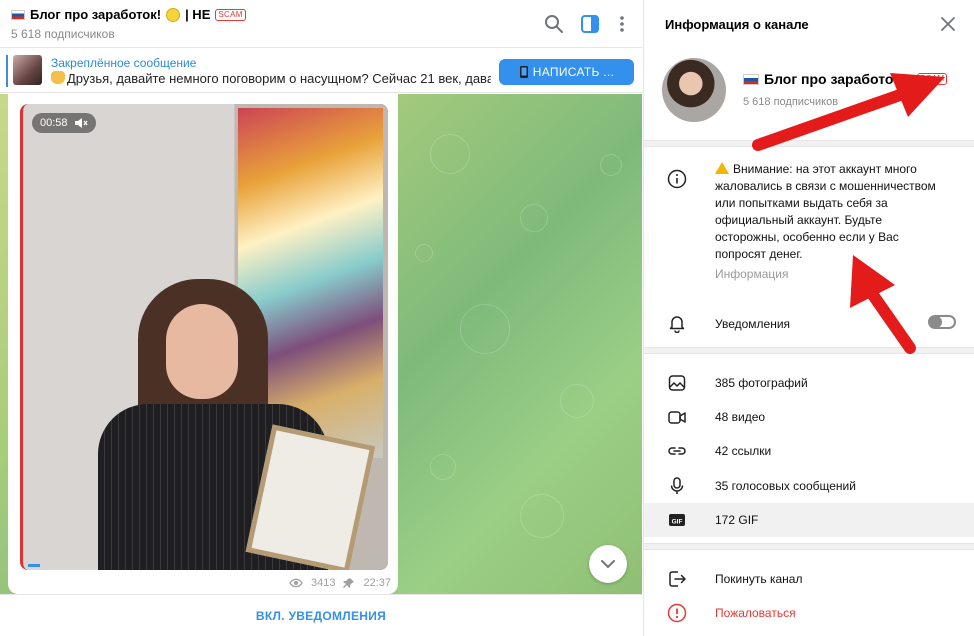  What do you see at coordinates (677, 613) in the screenshot?
I see `report-icon` at bounding box center [677, 613].